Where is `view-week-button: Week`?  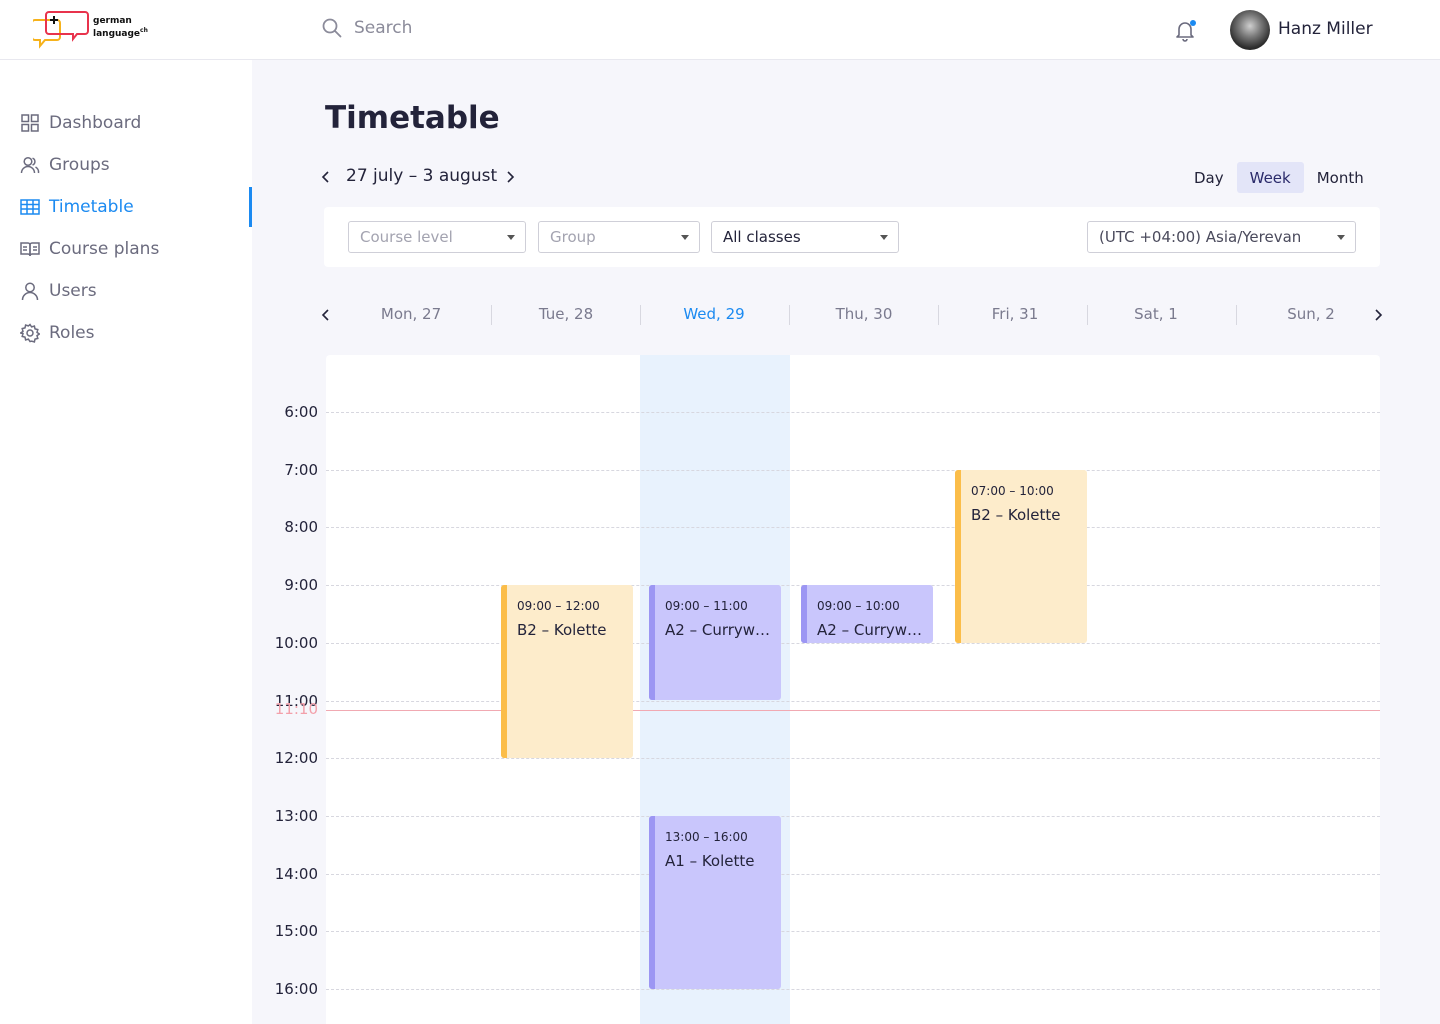 view-week-button: Week is located at coordinates (1270, 177).